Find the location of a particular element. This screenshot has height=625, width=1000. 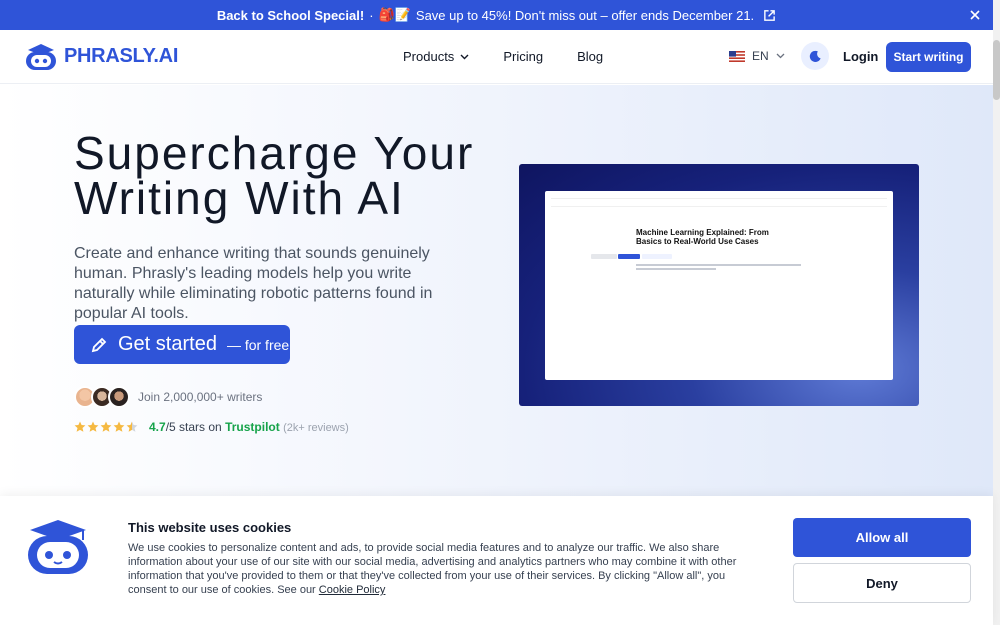

hero-title: Supercharge Your Writing With AI is located at coordinates (284, 177).